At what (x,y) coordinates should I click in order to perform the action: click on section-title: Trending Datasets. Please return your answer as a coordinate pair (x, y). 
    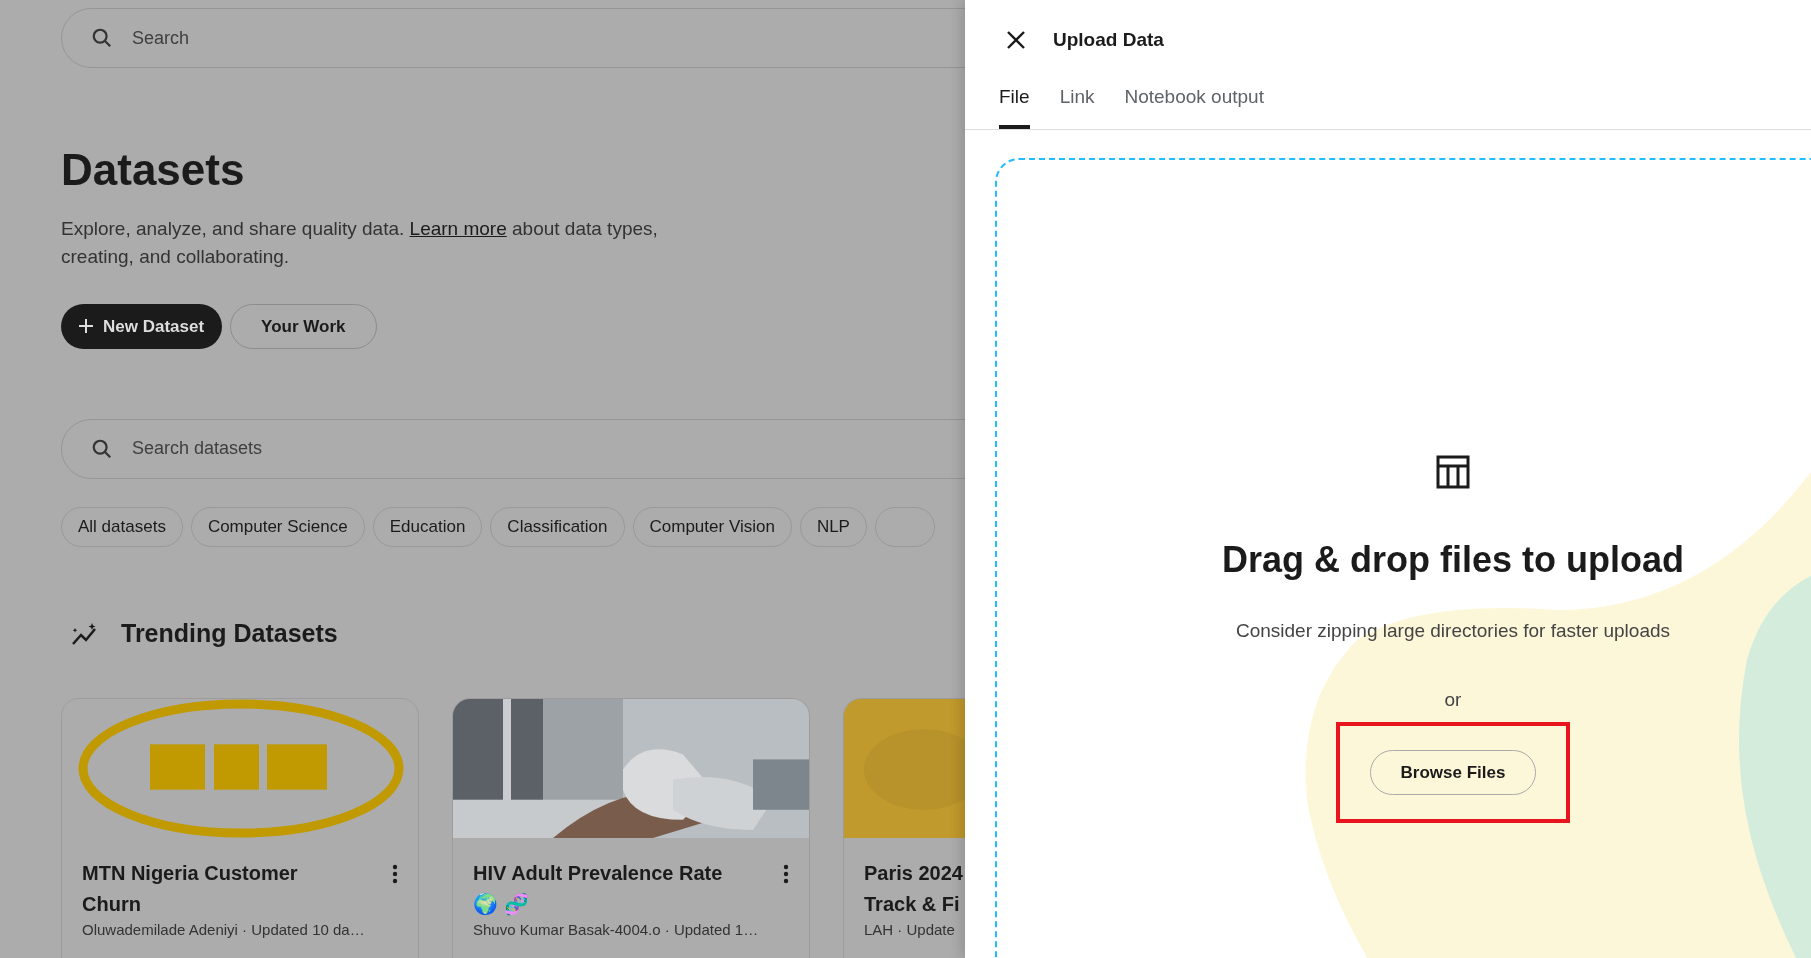
    Looking at the image, I should click on (229, 633).